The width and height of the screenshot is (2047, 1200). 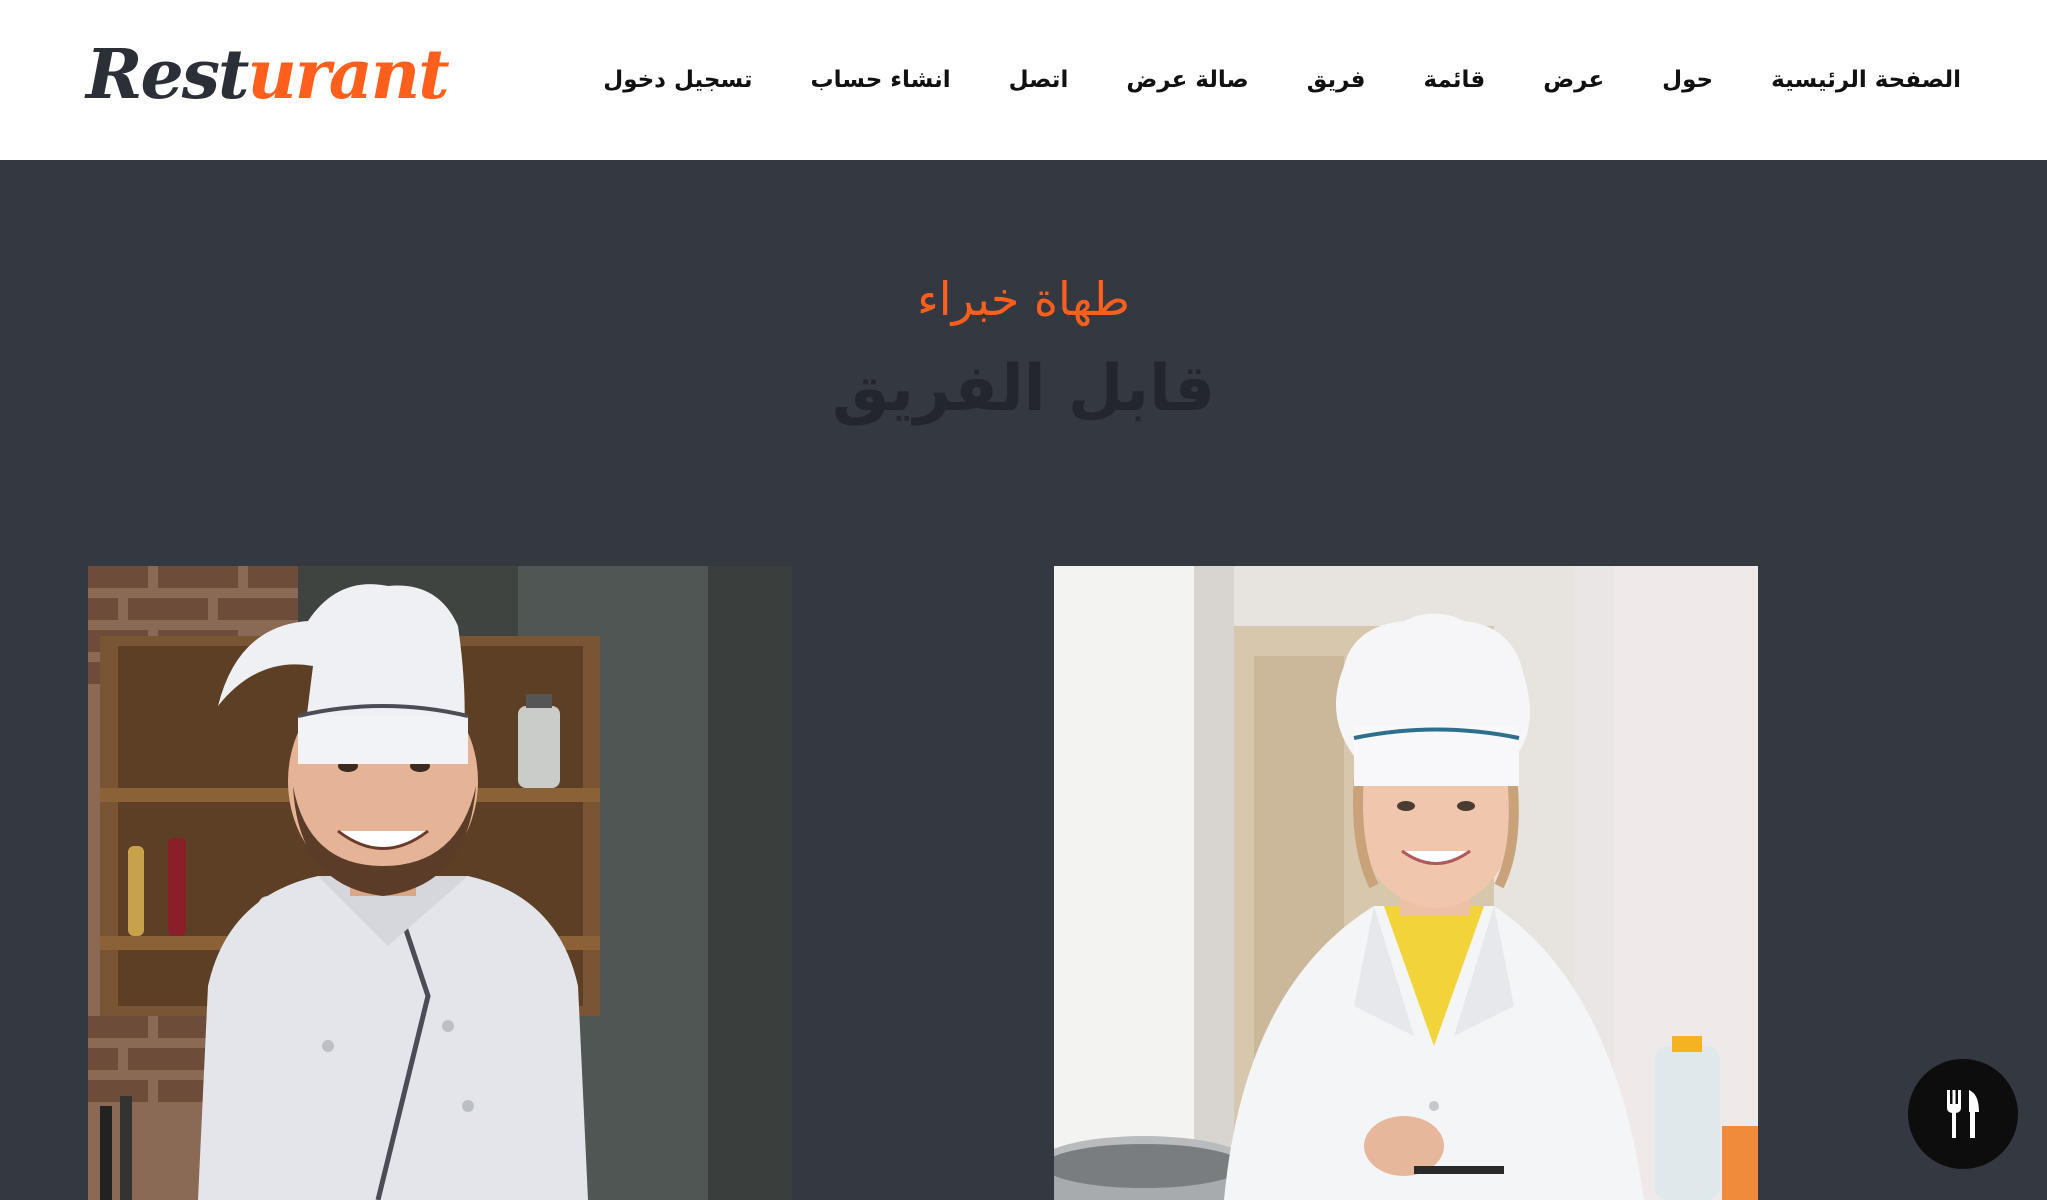 What do you see at coordinates (1455, 80) in the screenshot?
I see `nav-item-menu: قائمة` at bounding box center [1455, 80].